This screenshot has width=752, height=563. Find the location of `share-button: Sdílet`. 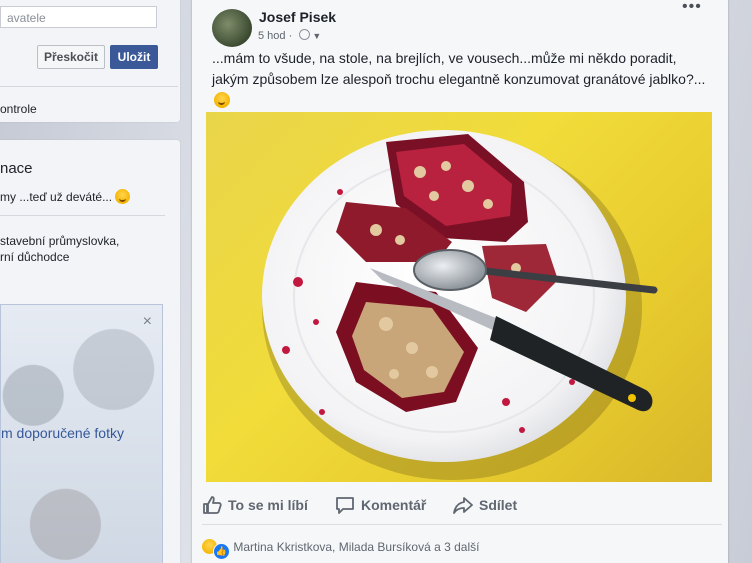

share-button: Sdílet is located at coordinates (485, 505).